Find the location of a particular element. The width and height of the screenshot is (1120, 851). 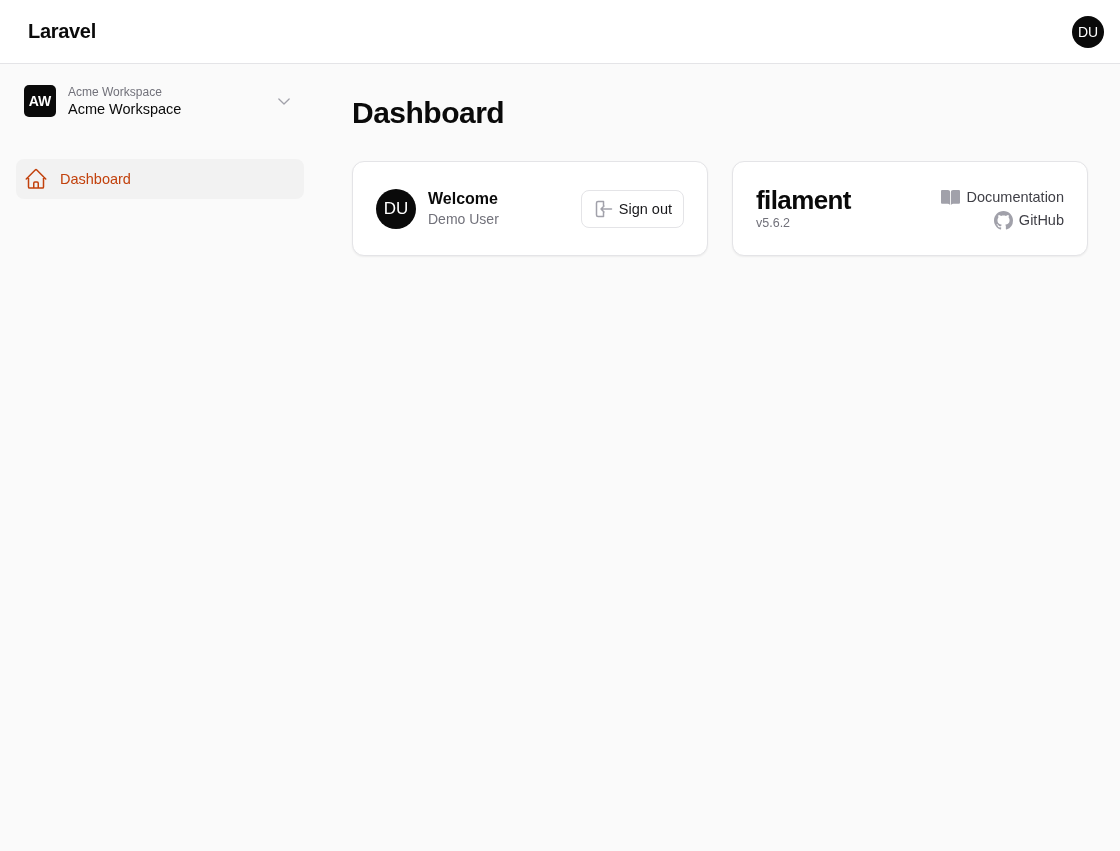

sign-out-button: Sign out is located at coordinates (632, 208).